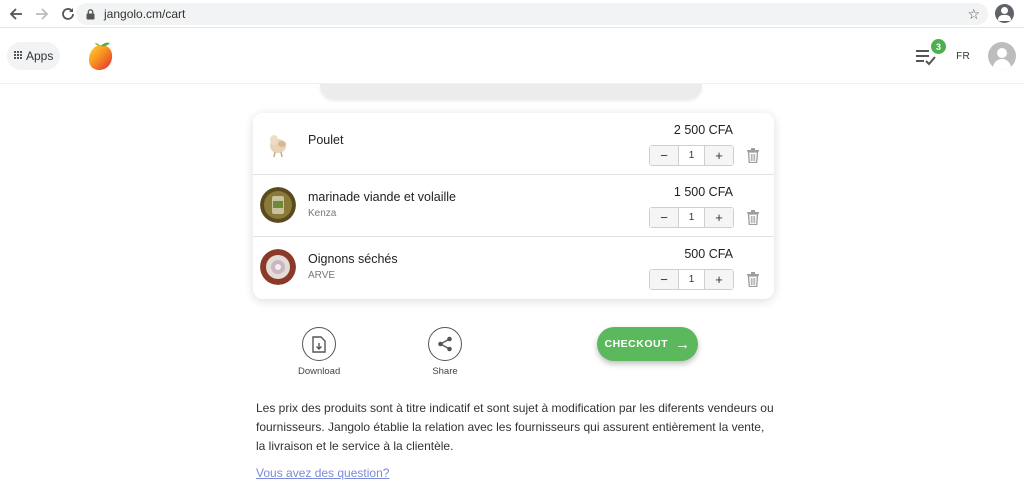 This screenshot has width=1024, height=501. I want to click on browser-profile-icon, so click(1004, 13).